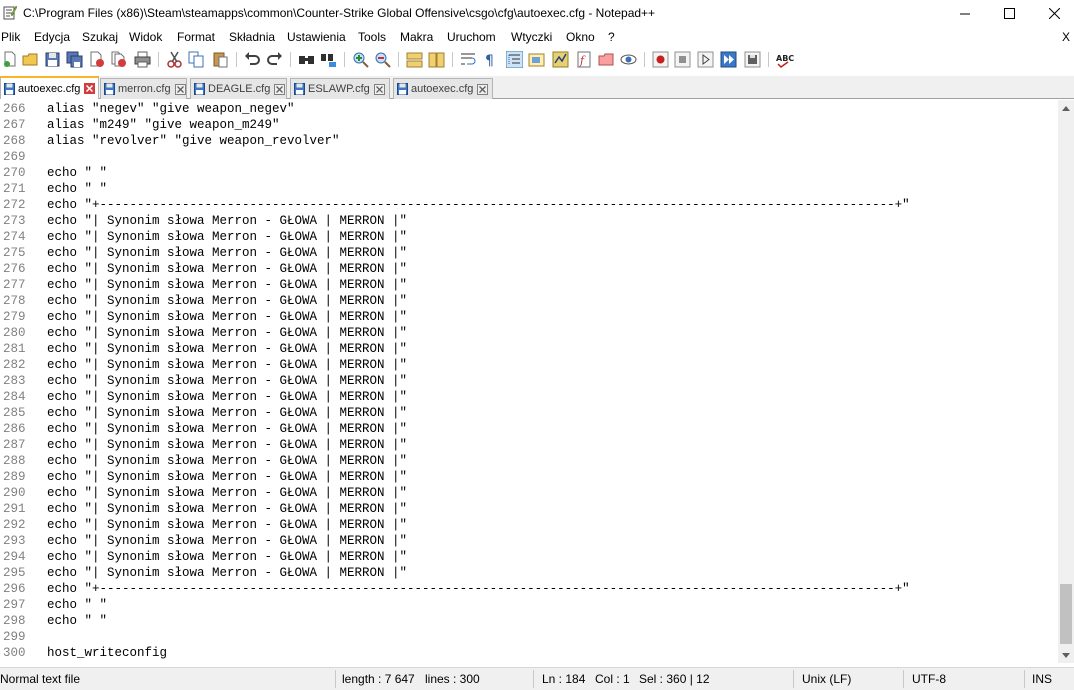  What do you see at coordinates (416, 37) in the screenshot?
I see `menu-makra: Makra` at bounding box center [416, 37].